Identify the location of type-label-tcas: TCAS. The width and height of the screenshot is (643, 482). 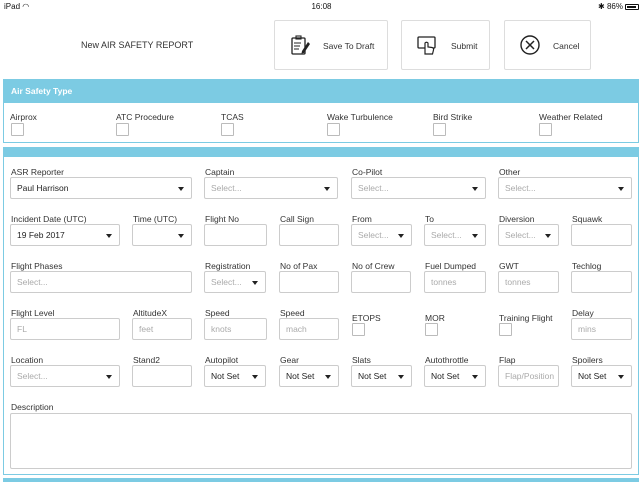
(232, 117).